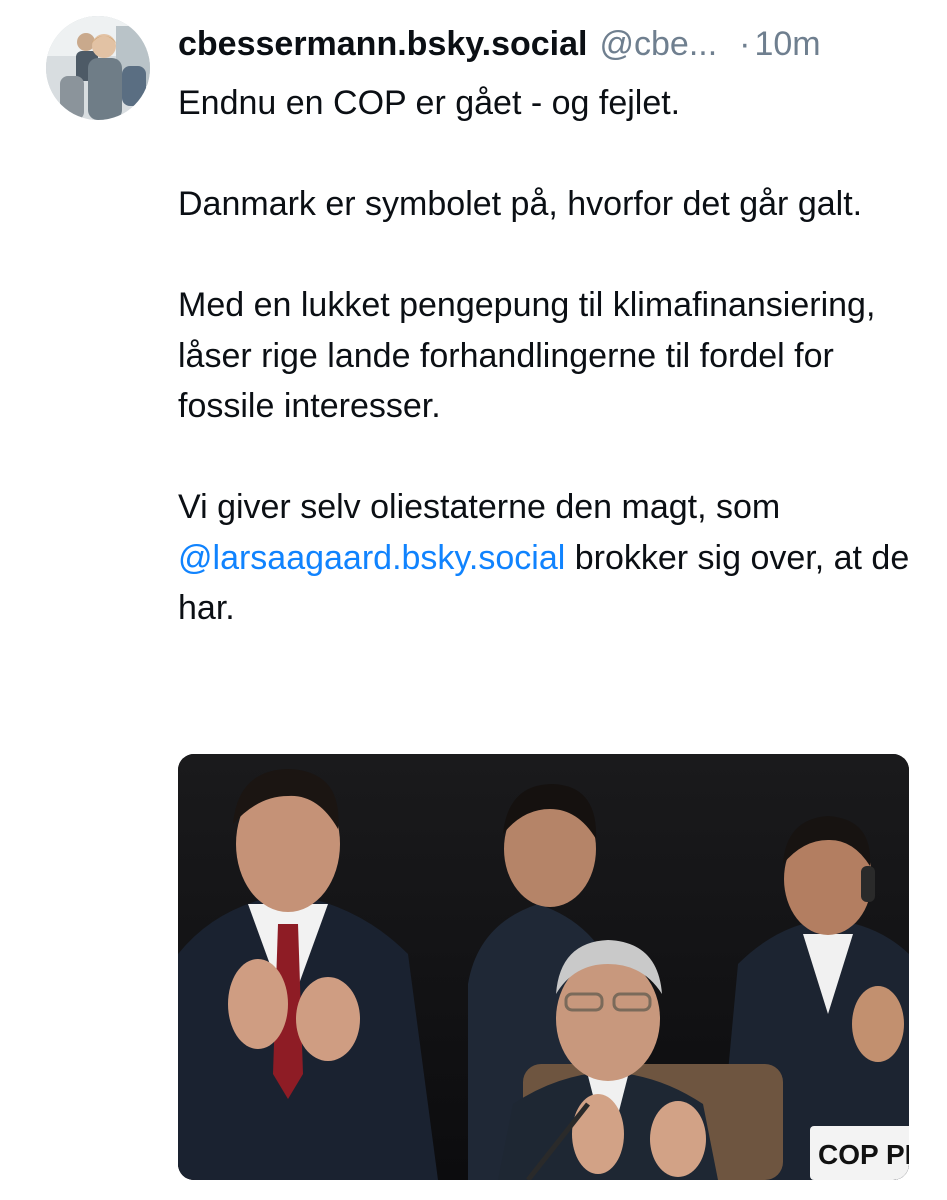  I want to click on post-paragraph: Endnu en COP er gået - og fejlet., so click(429, 103).